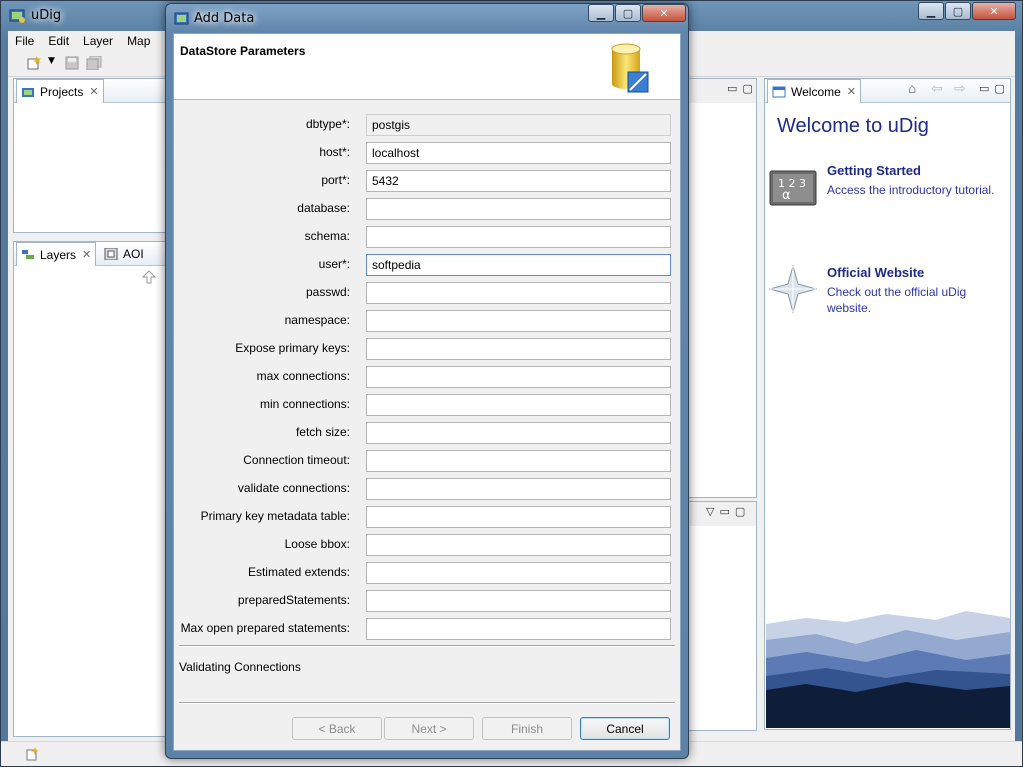 This screenshot has height=767, width=1023. I want to click on view-menu-icons: ▽▭▢, so click(728, 511).